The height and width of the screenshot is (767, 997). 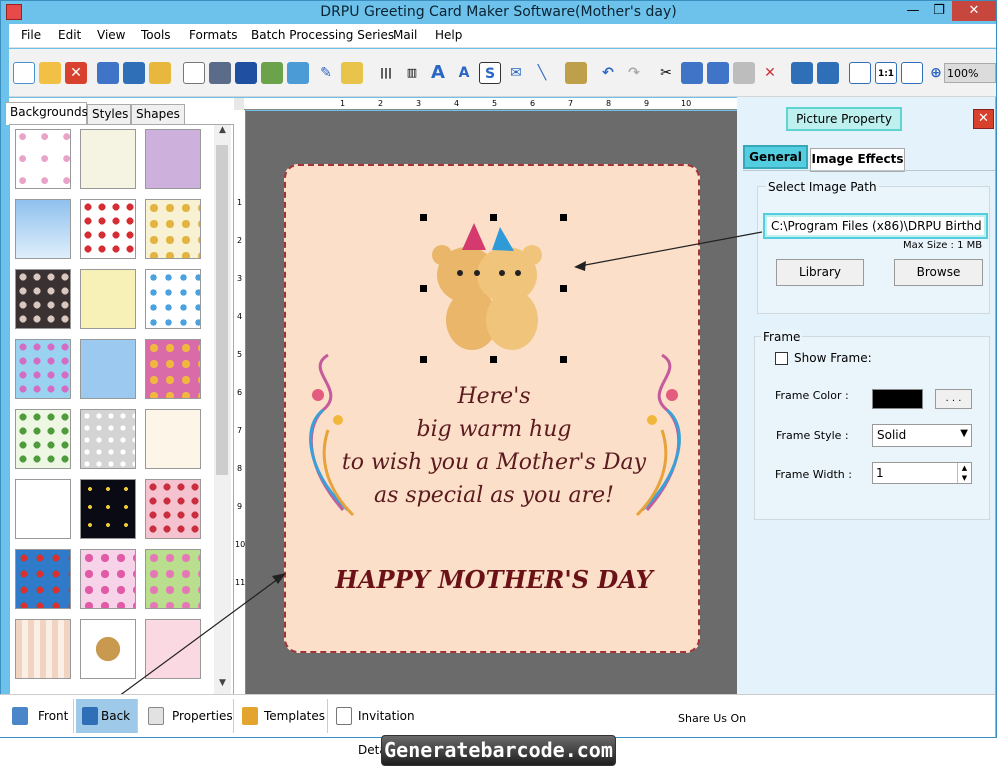 What do you see at coordinates (939, 11) in the screenshot?
I see `maximize-button: ❐` at bounding box center [939, 11].